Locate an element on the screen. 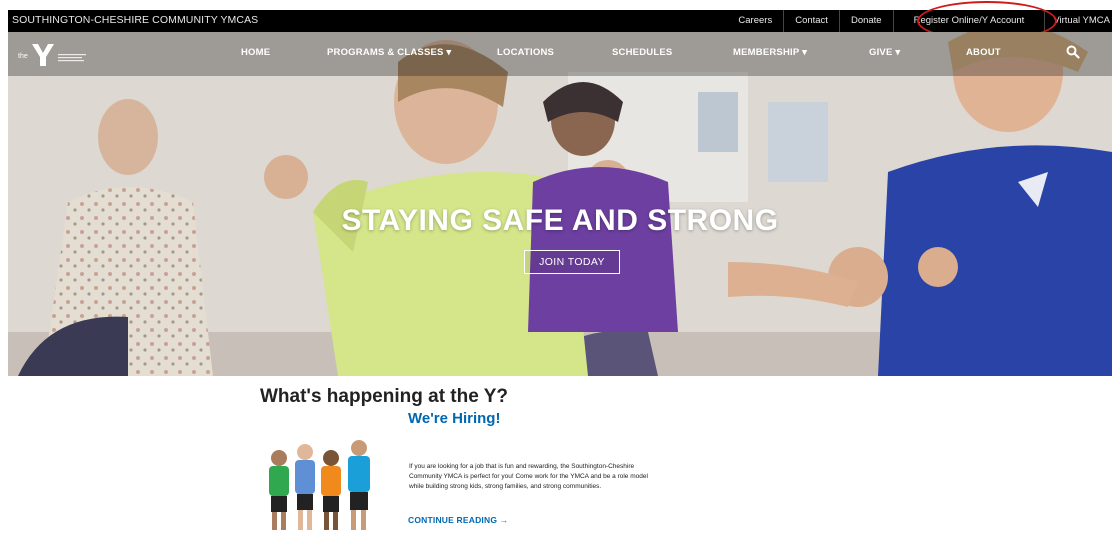  site-name: SOUTHINGTON-CHESHIRE COMMUNITY YMCAS is located at coordinates (135, 20).